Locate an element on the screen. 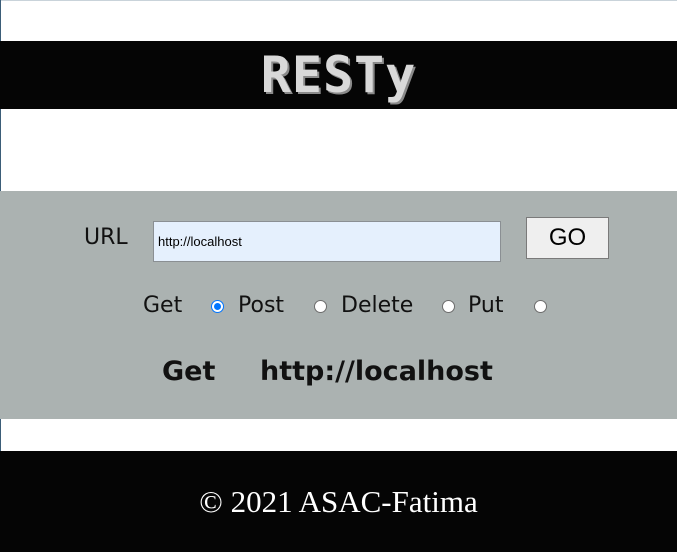 The image size is (677, 552). radio-delete is located at coordinates (448, 306).